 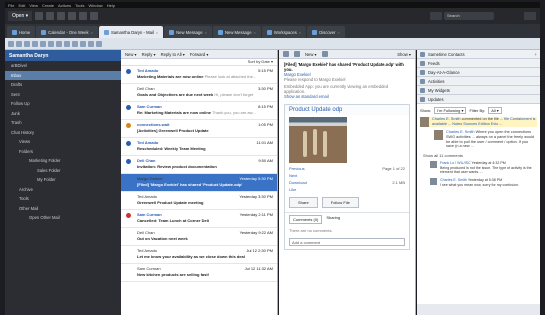 What do you see at coordinates (530, 16) in the screenshot?
I see `search-button` at bounding box center [530, 16].